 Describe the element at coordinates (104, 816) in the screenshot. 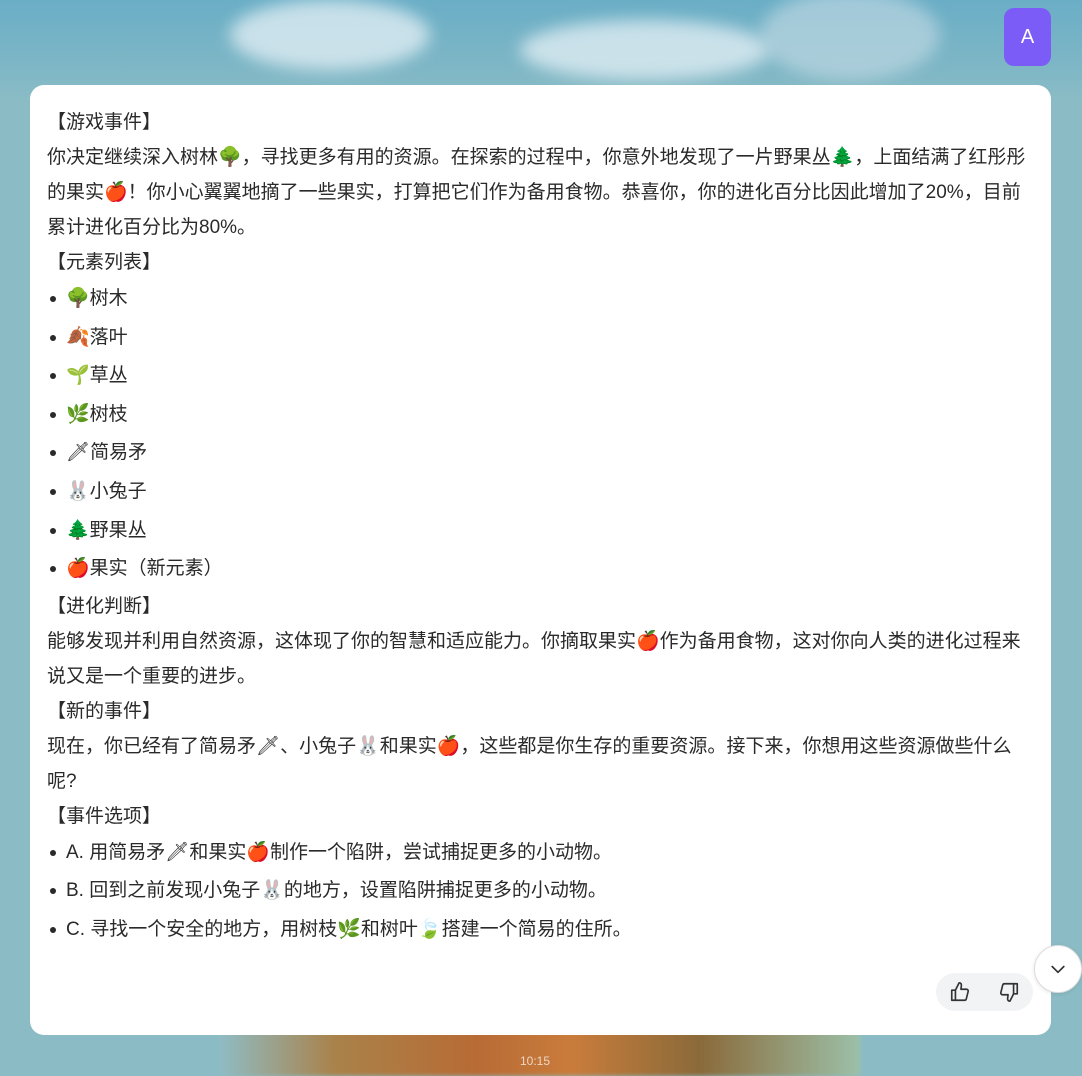

I see `options-header: 【事件选项】` at that location.